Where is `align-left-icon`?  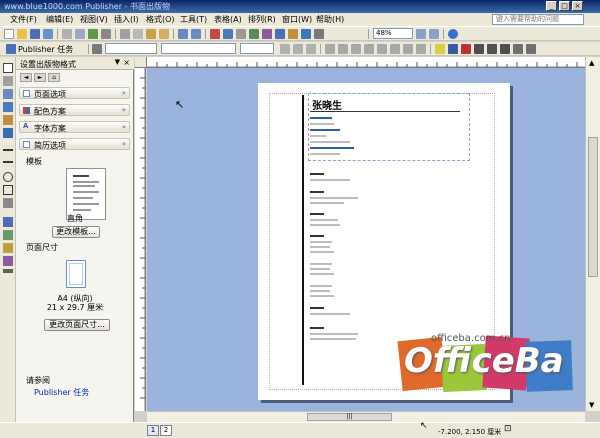
align-left-icon is located at coordinates (330, 49).